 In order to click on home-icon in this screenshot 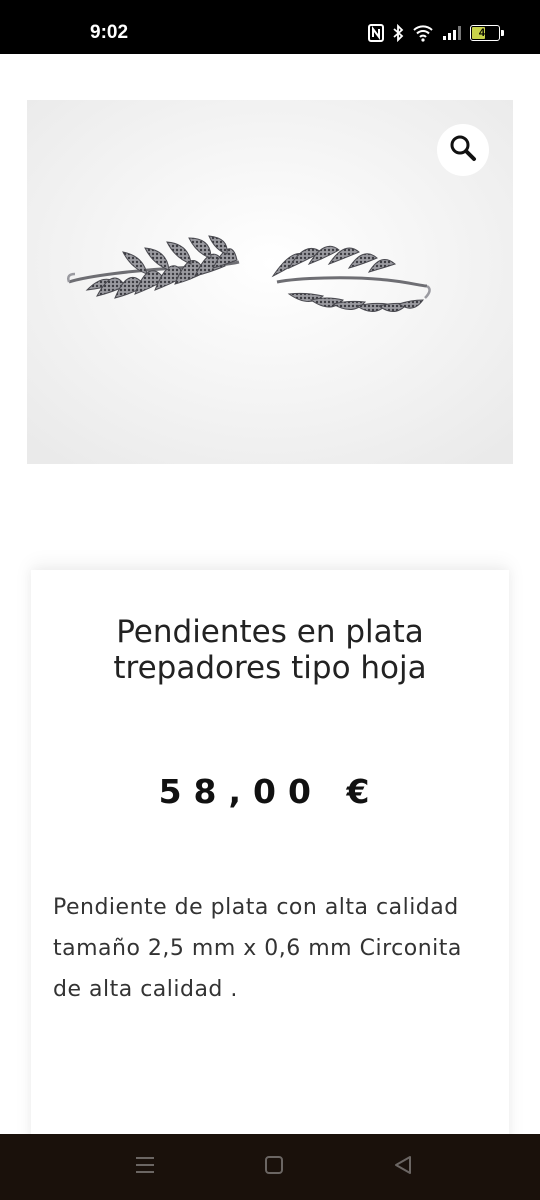, I will do `click(274, 1167)`.